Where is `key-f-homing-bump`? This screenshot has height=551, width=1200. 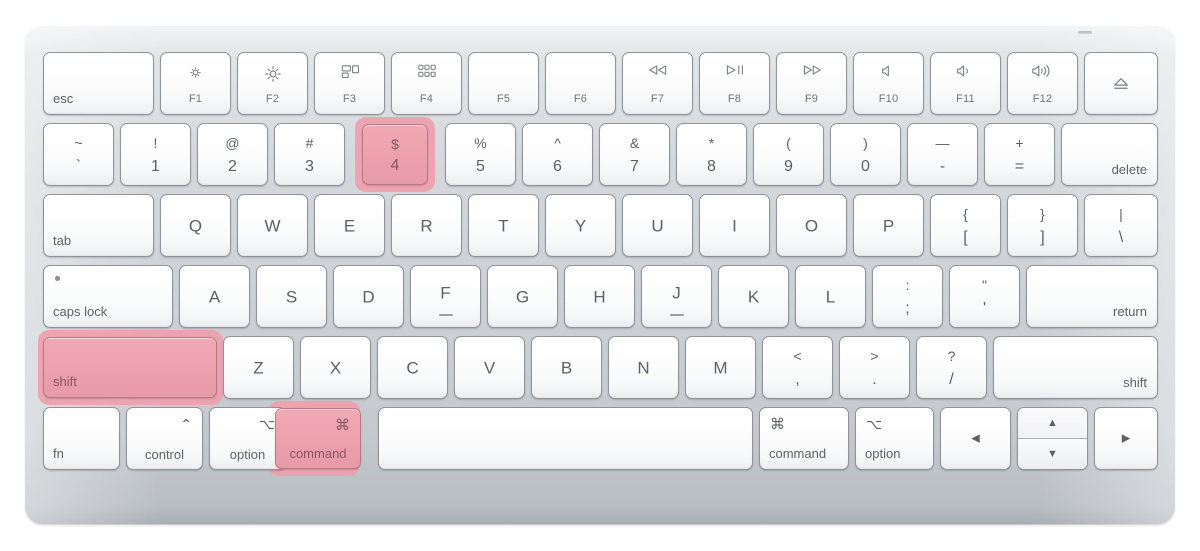
key-f-homing-bump is located at coordinates (445, 315).